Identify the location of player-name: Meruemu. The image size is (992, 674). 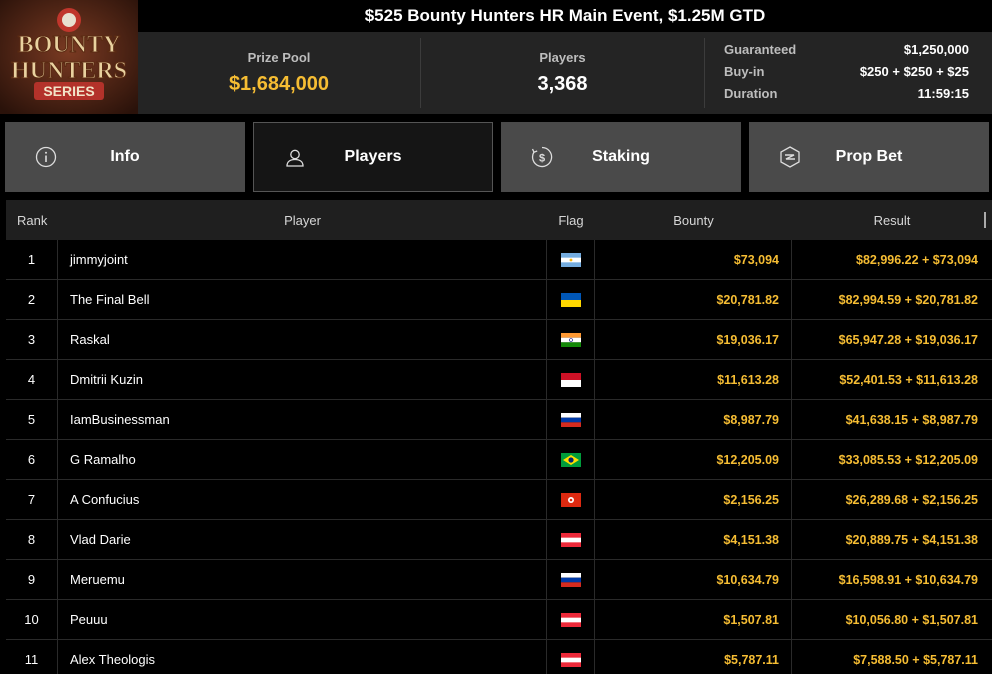
(302, 579).